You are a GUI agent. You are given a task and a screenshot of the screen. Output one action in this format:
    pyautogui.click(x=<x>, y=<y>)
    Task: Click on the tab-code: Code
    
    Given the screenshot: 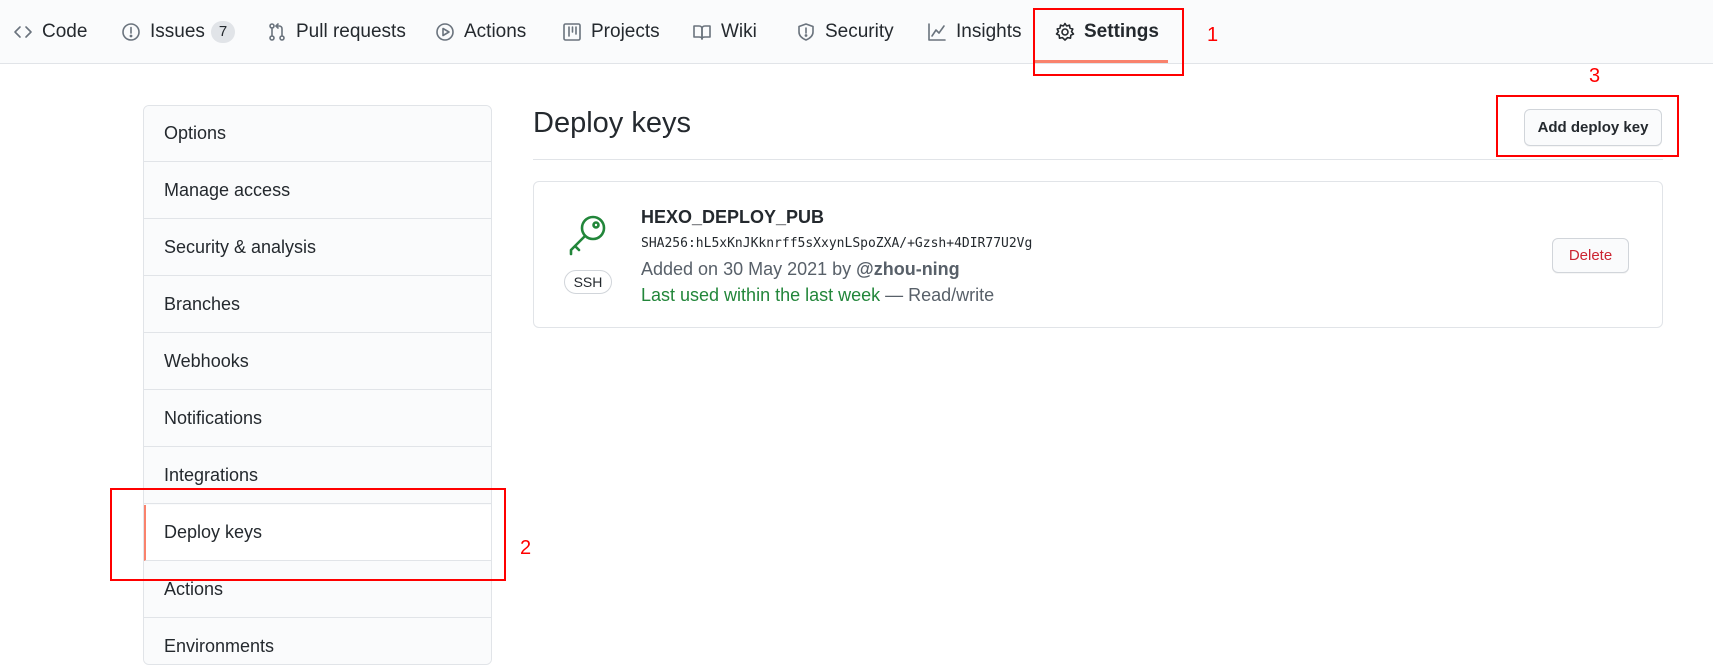 What is the action you would take?
    pyautogui.click(x=50, y=32)
    